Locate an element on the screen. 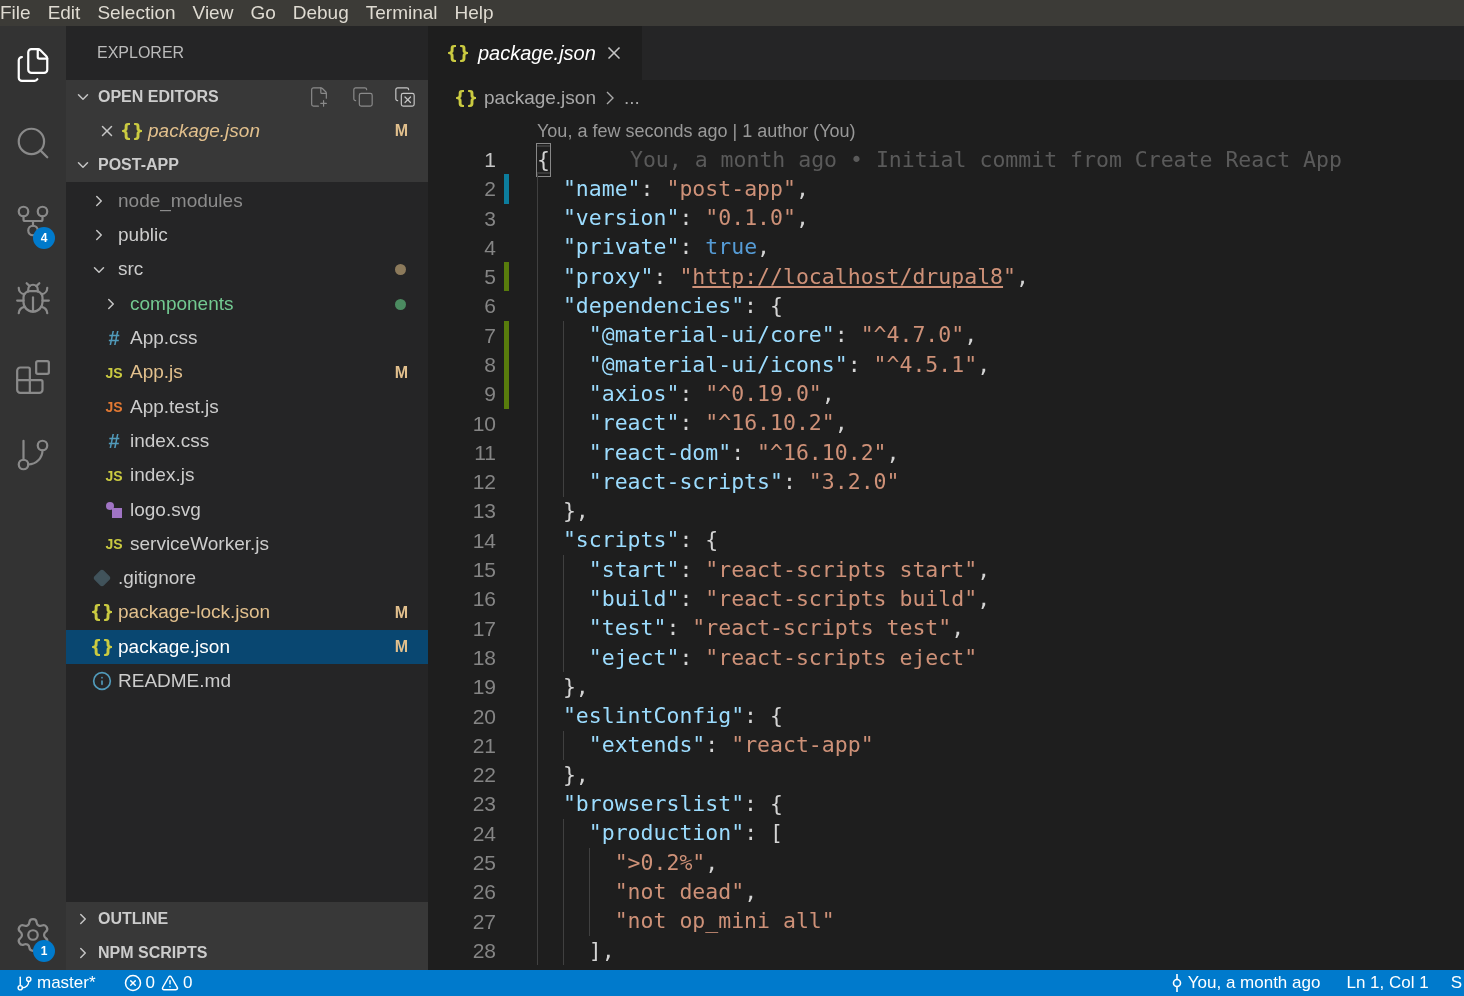  branch-name: master* is located at coordinates (66, 983).